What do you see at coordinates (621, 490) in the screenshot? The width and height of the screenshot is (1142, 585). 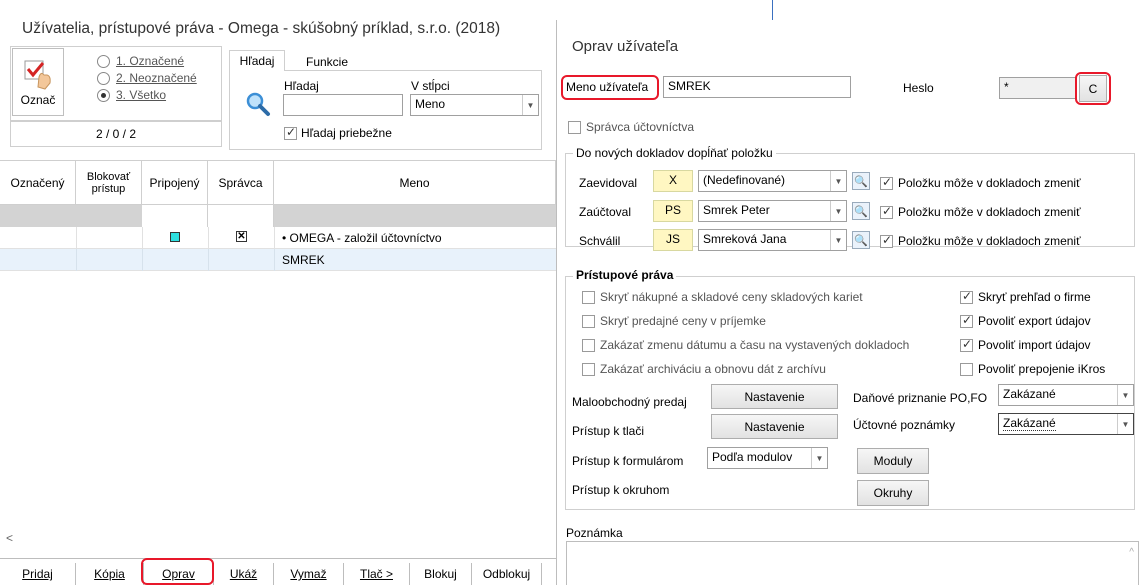 I see `areas-access-label: Prístup k okruhom` at bounding box center [621, 490].